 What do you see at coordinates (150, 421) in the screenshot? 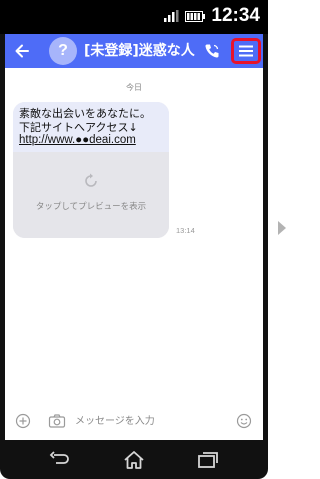
I see `message-input` at bounding box center [150, 421].